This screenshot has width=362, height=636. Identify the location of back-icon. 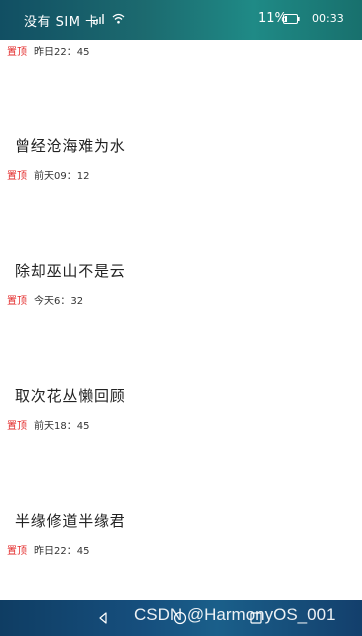
(103, 618).